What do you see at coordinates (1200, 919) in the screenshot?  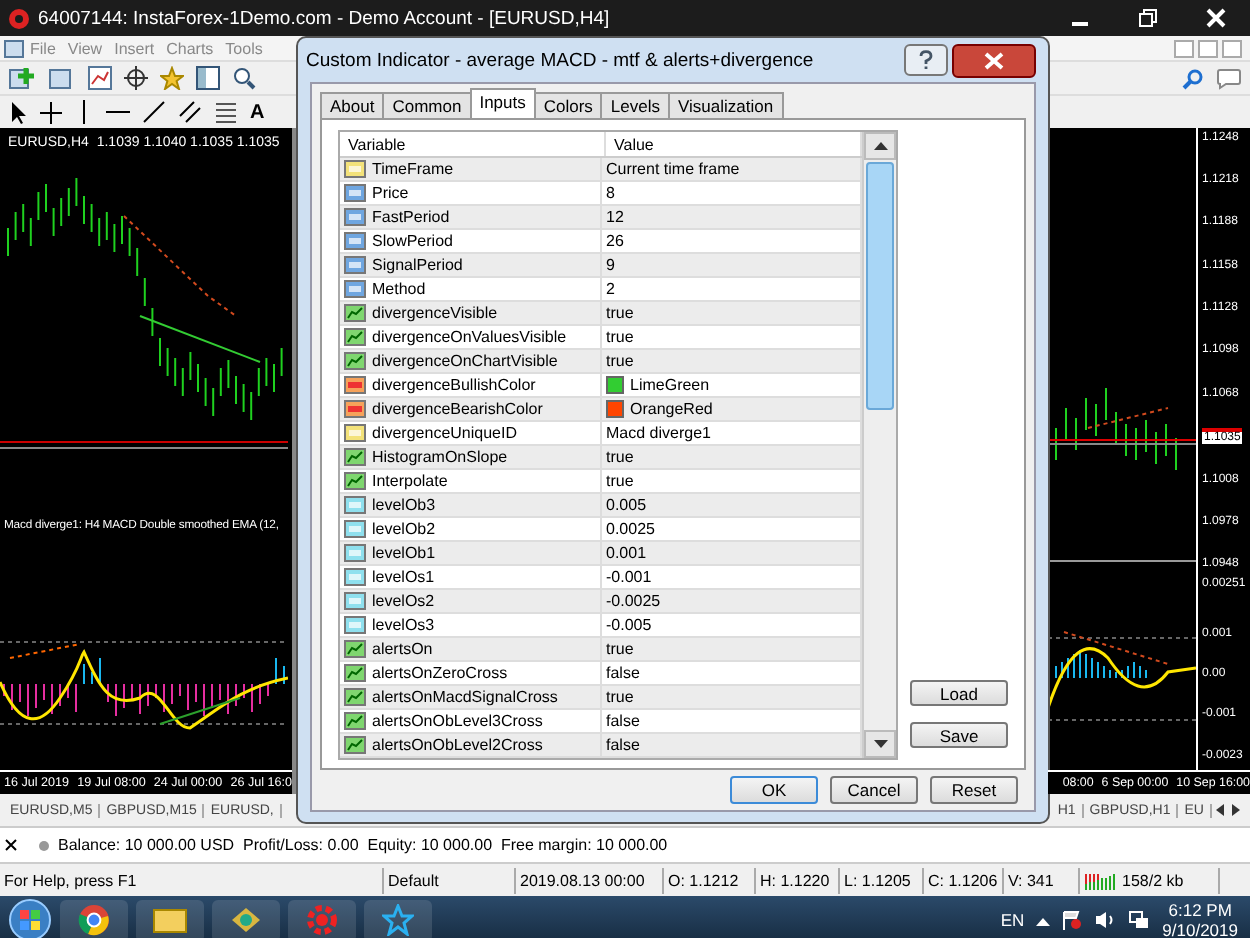 I see `clock: 6:12 PM 9/10/2019` at bounding box center [1200, 919].